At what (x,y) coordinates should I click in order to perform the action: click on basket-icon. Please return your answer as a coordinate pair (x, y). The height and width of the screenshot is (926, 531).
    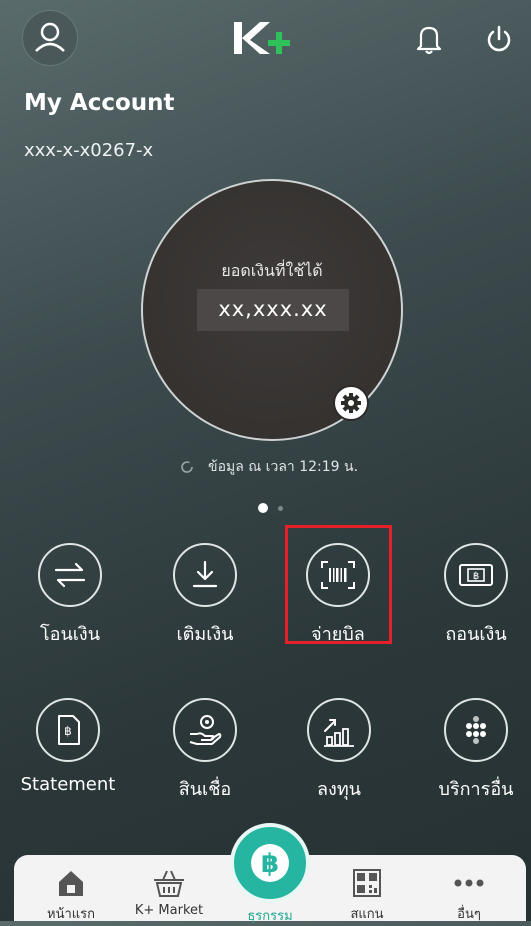
    Looking at the image, I should click on (169, 883).